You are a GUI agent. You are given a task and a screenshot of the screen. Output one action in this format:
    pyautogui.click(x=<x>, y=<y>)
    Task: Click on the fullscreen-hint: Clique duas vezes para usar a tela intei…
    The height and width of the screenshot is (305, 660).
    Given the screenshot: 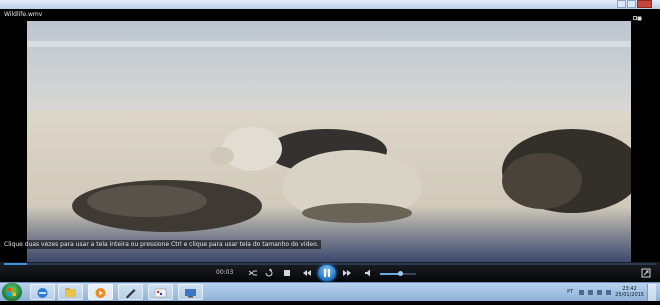 What is the action you would take?
    pyautogui.click(x=161, y=244)
    